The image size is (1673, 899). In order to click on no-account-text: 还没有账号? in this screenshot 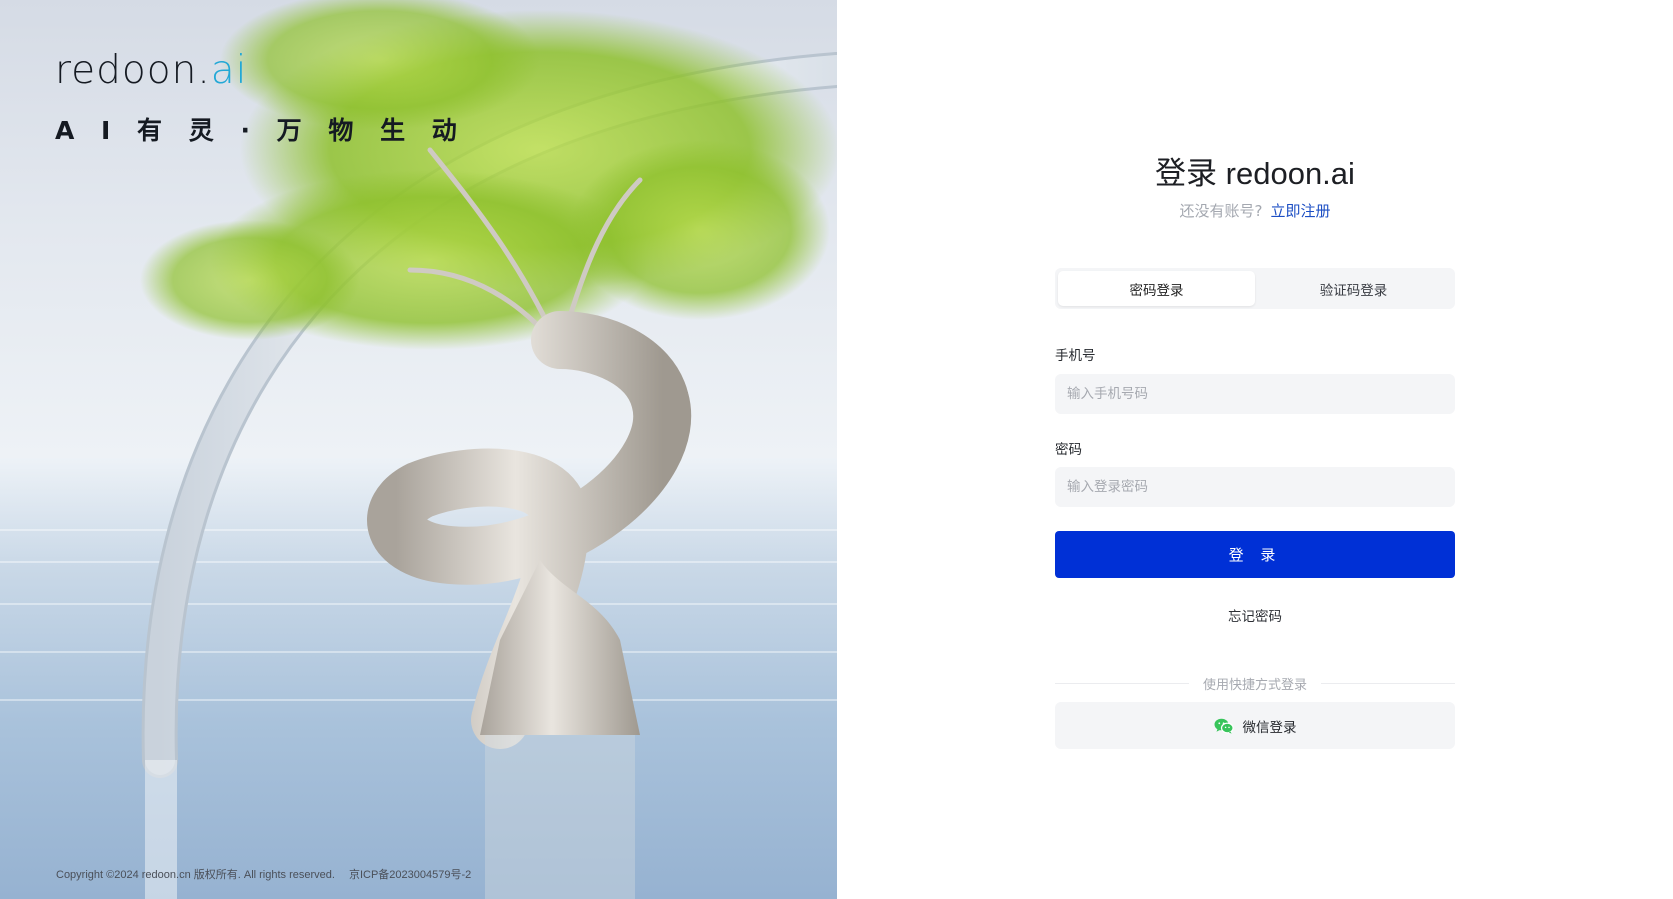, I will do `click(1221, 211)`.